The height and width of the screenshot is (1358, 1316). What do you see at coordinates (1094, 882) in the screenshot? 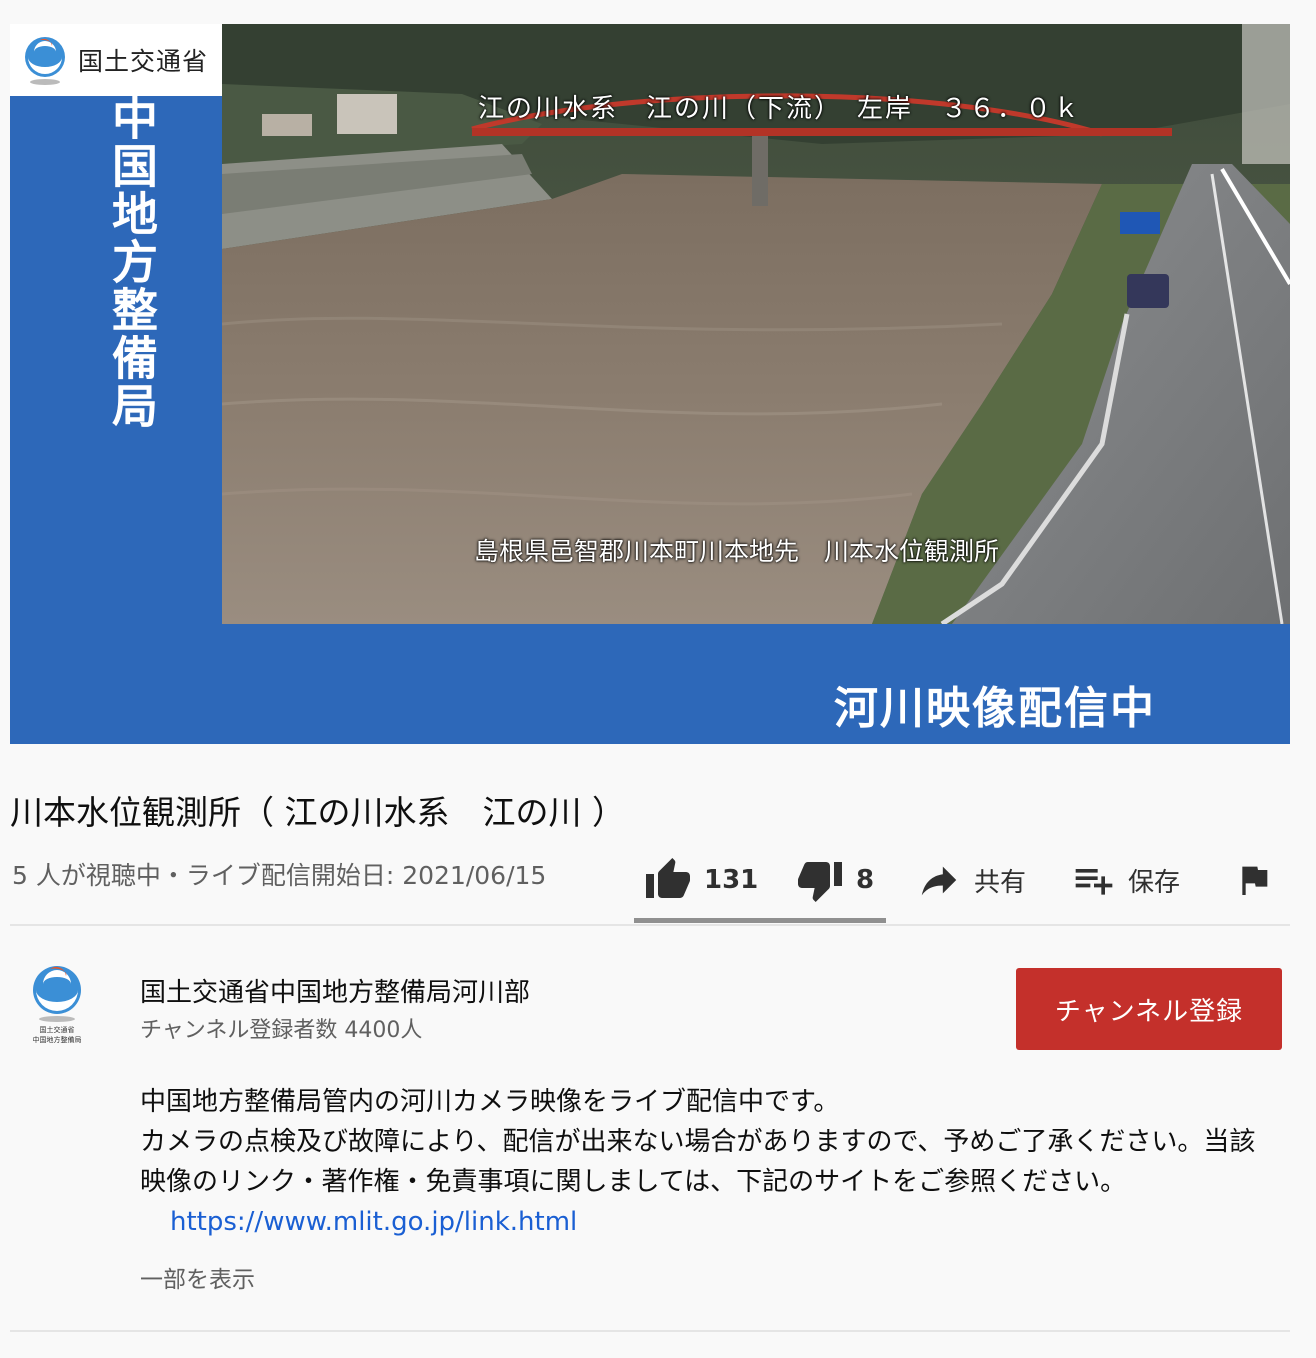
I see `playlist-add-icon` at bounding box center [1094, 882].